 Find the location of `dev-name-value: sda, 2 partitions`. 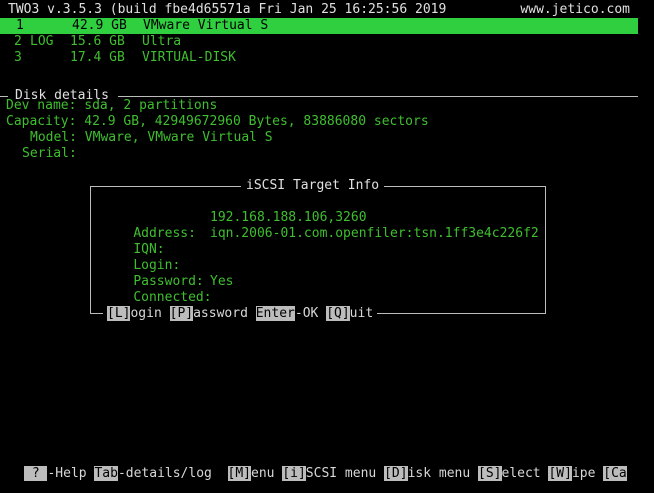

dev-name-value: sda, 2 partitions is located at coordinates (151, 105).